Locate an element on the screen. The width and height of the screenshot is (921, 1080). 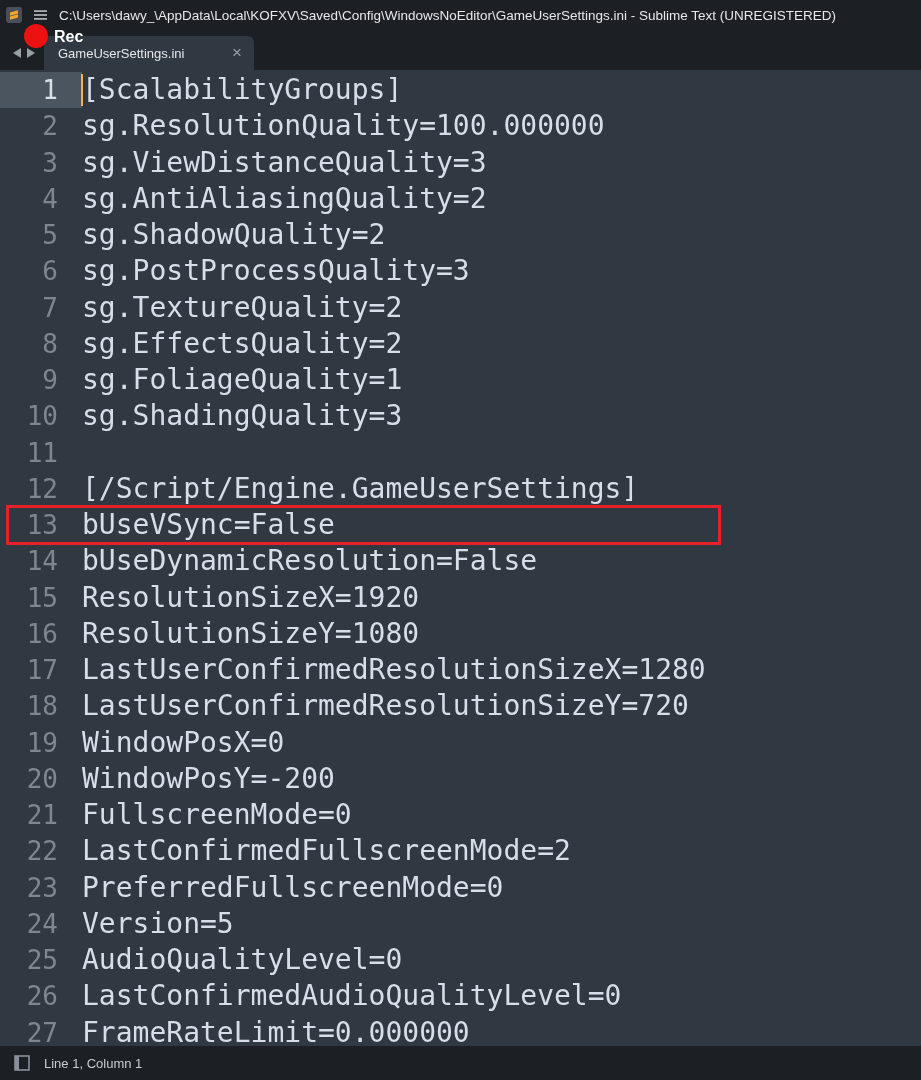
code-line: Version=5 is located at coordinates (158, 923).